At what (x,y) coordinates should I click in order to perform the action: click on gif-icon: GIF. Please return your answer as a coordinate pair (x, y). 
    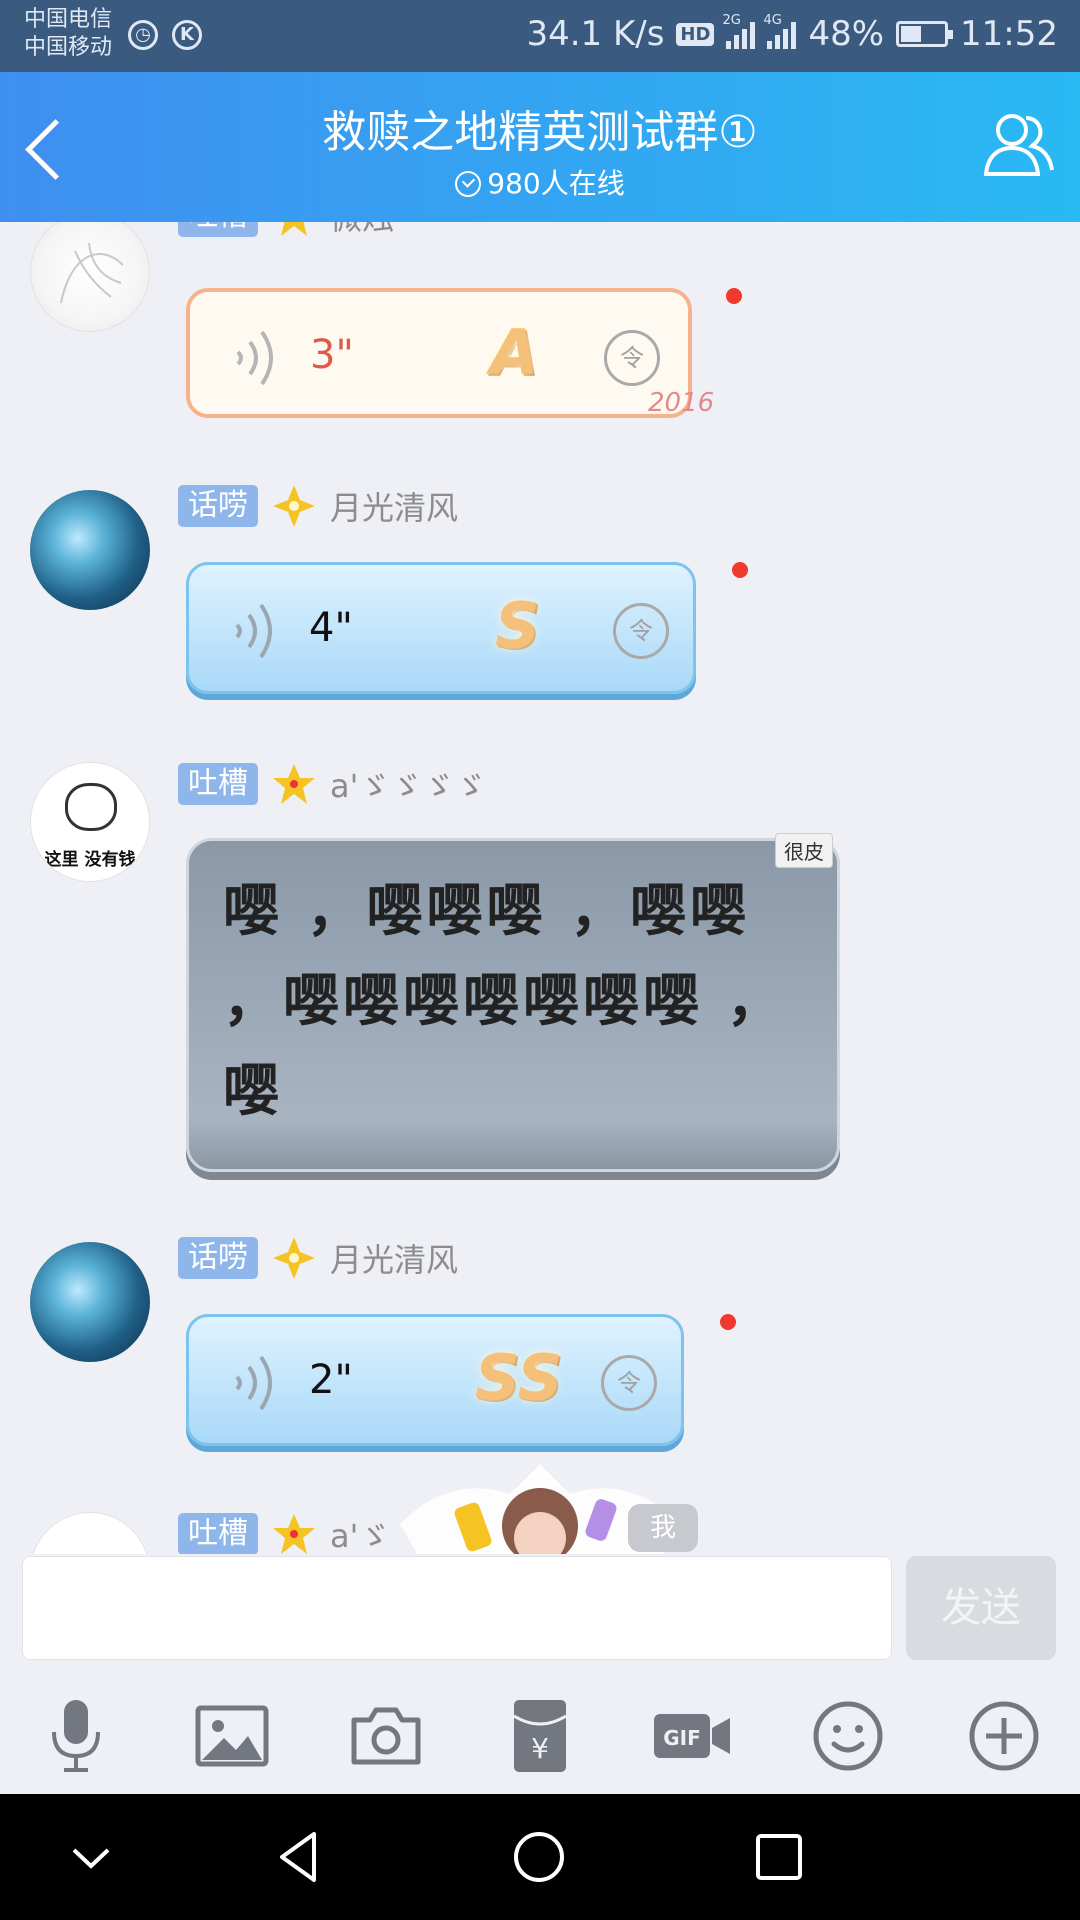
    Looking at the image, I should click on (692, 1736).